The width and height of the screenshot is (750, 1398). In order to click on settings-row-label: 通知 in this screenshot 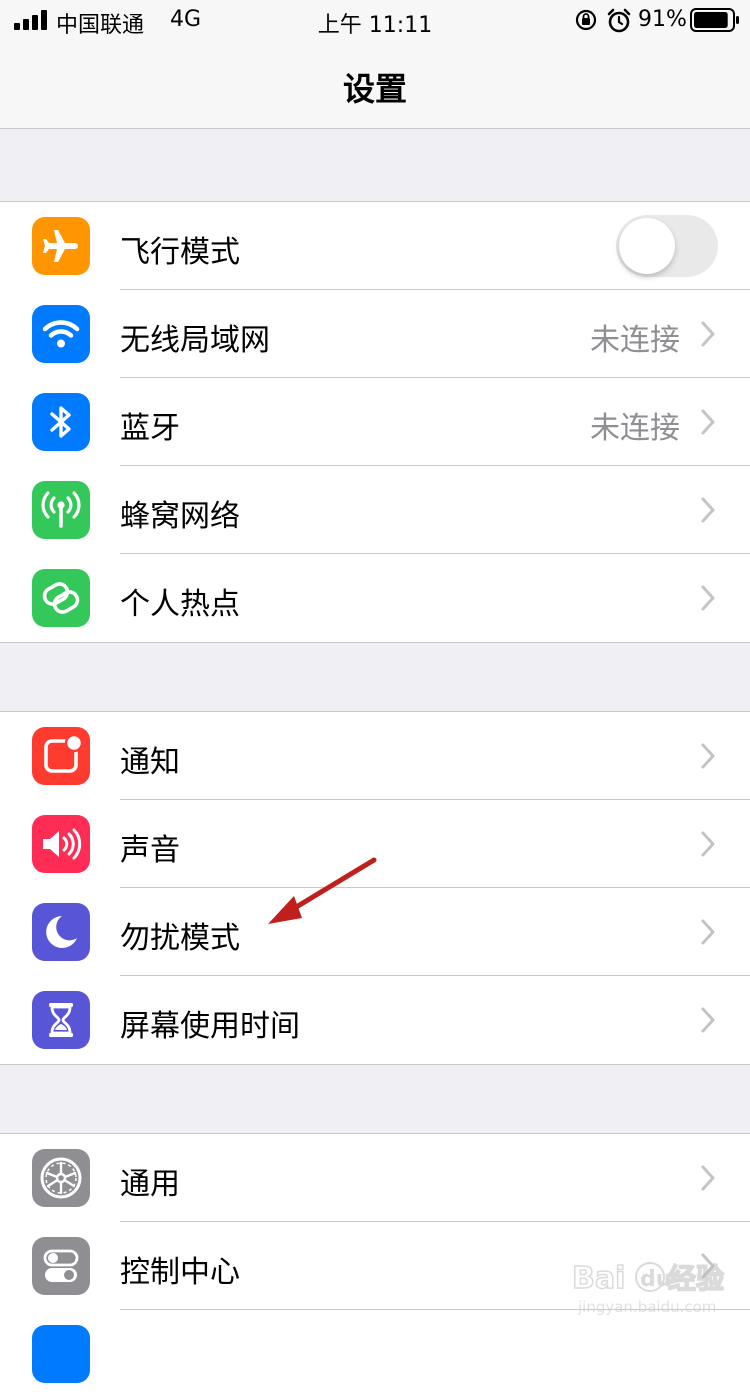, I will do `click(150, 762)`.